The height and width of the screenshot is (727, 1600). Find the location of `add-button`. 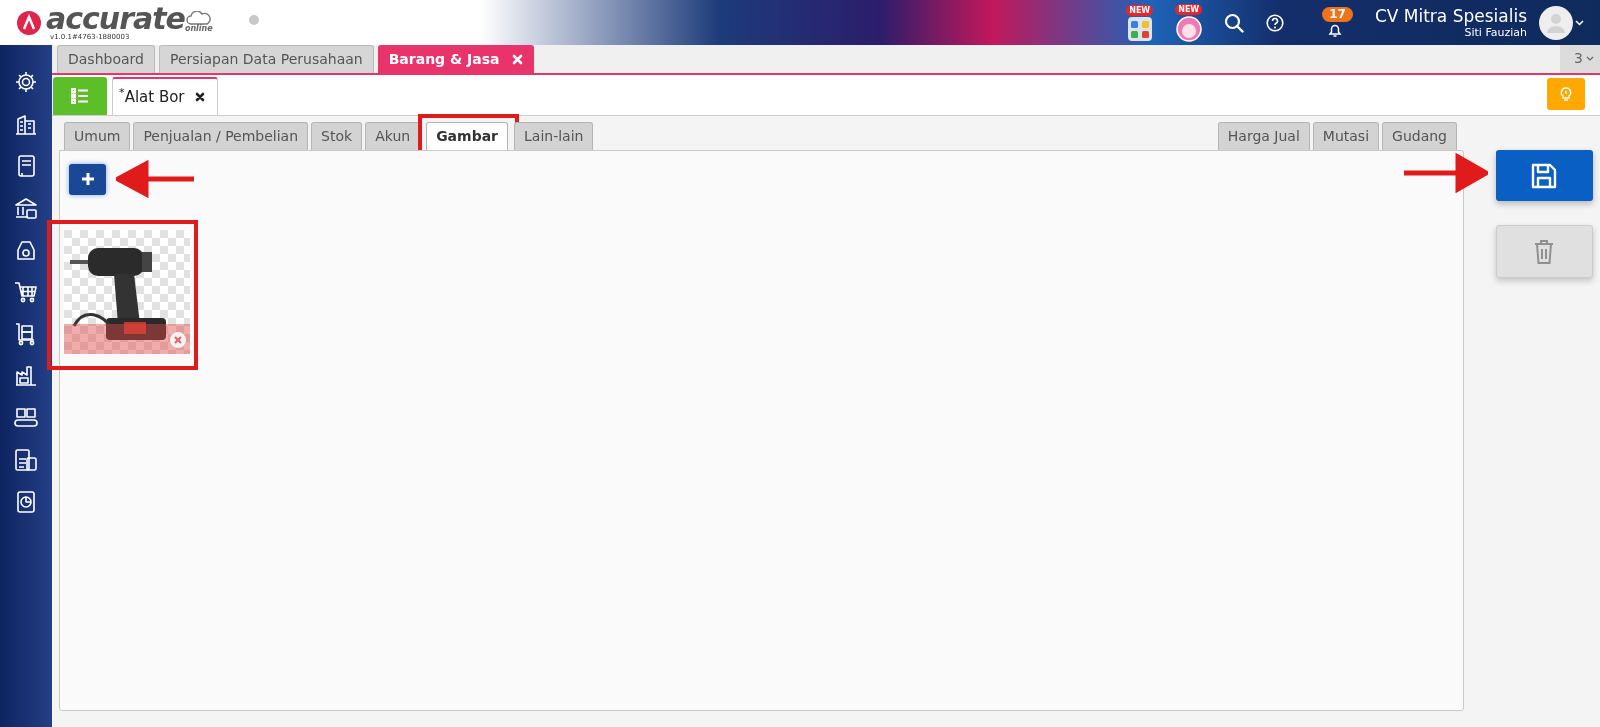

add-button is located at coordinates (87, 179).